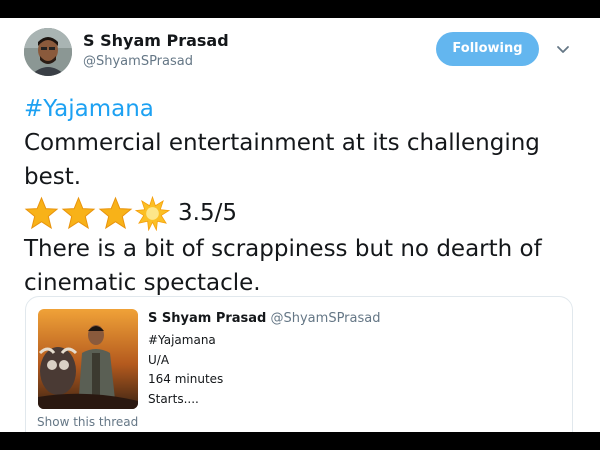 This screenshot has height=450, width=600. Describe the element at coordinates (304, 213) in the screenshot. I see `rating-line: 3.5/5` at that location.